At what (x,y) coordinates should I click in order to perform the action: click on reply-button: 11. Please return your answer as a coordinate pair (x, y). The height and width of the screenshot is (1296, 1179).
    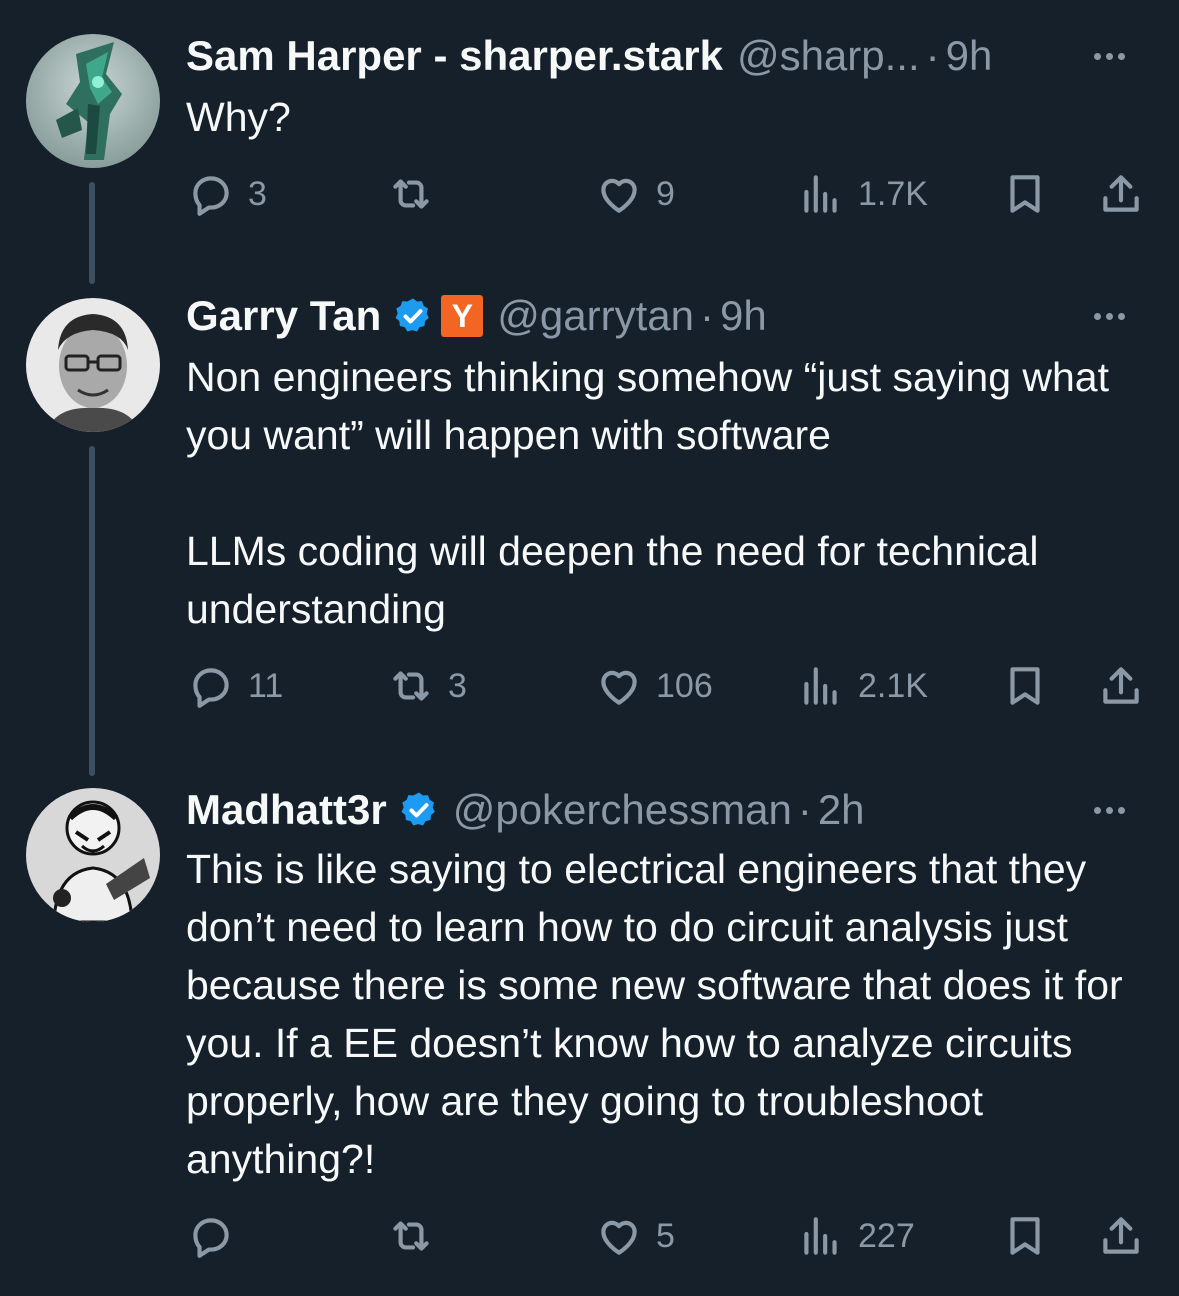
    Looking at the image, I should click on (234, 686).